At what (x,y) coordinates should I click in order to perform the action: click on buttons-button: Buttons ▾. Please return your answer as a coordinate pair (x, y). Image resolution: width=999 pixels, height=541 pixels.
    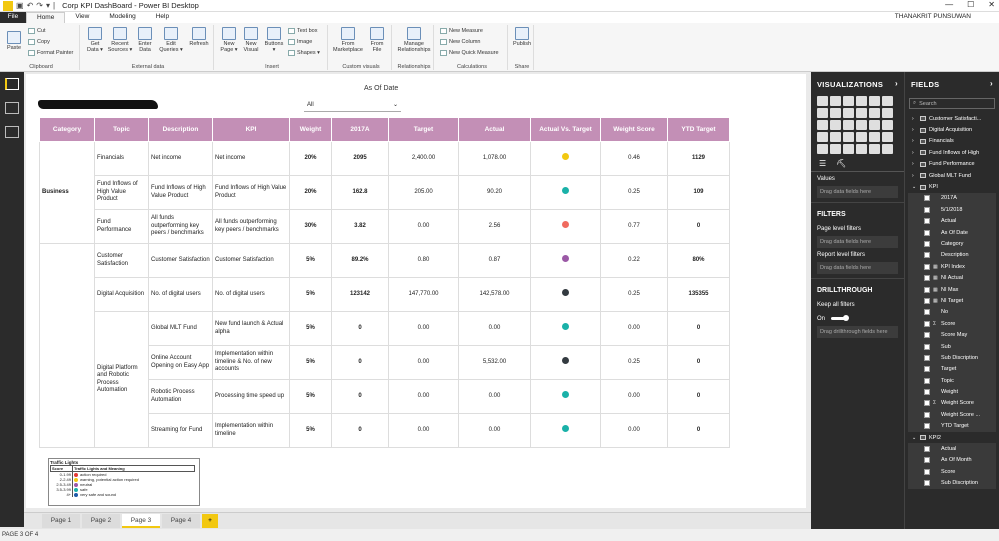
    Looking at the image, I should click on (274, 40).